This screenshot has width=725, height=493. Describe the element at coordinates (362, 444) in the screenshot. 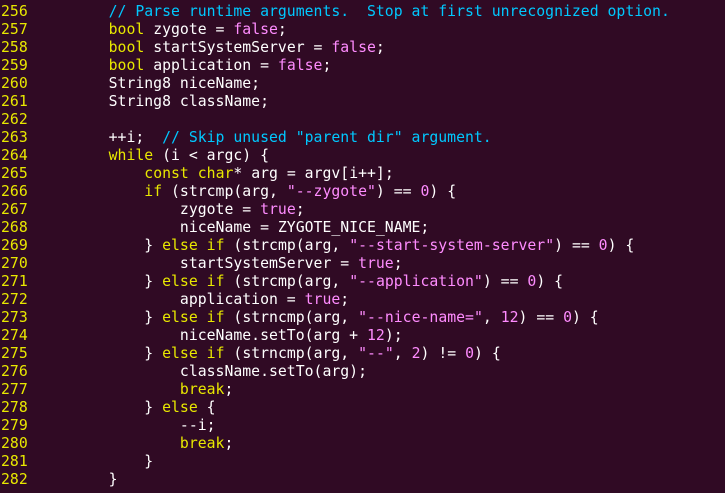

I see `code-line: 280 break;` at that location.